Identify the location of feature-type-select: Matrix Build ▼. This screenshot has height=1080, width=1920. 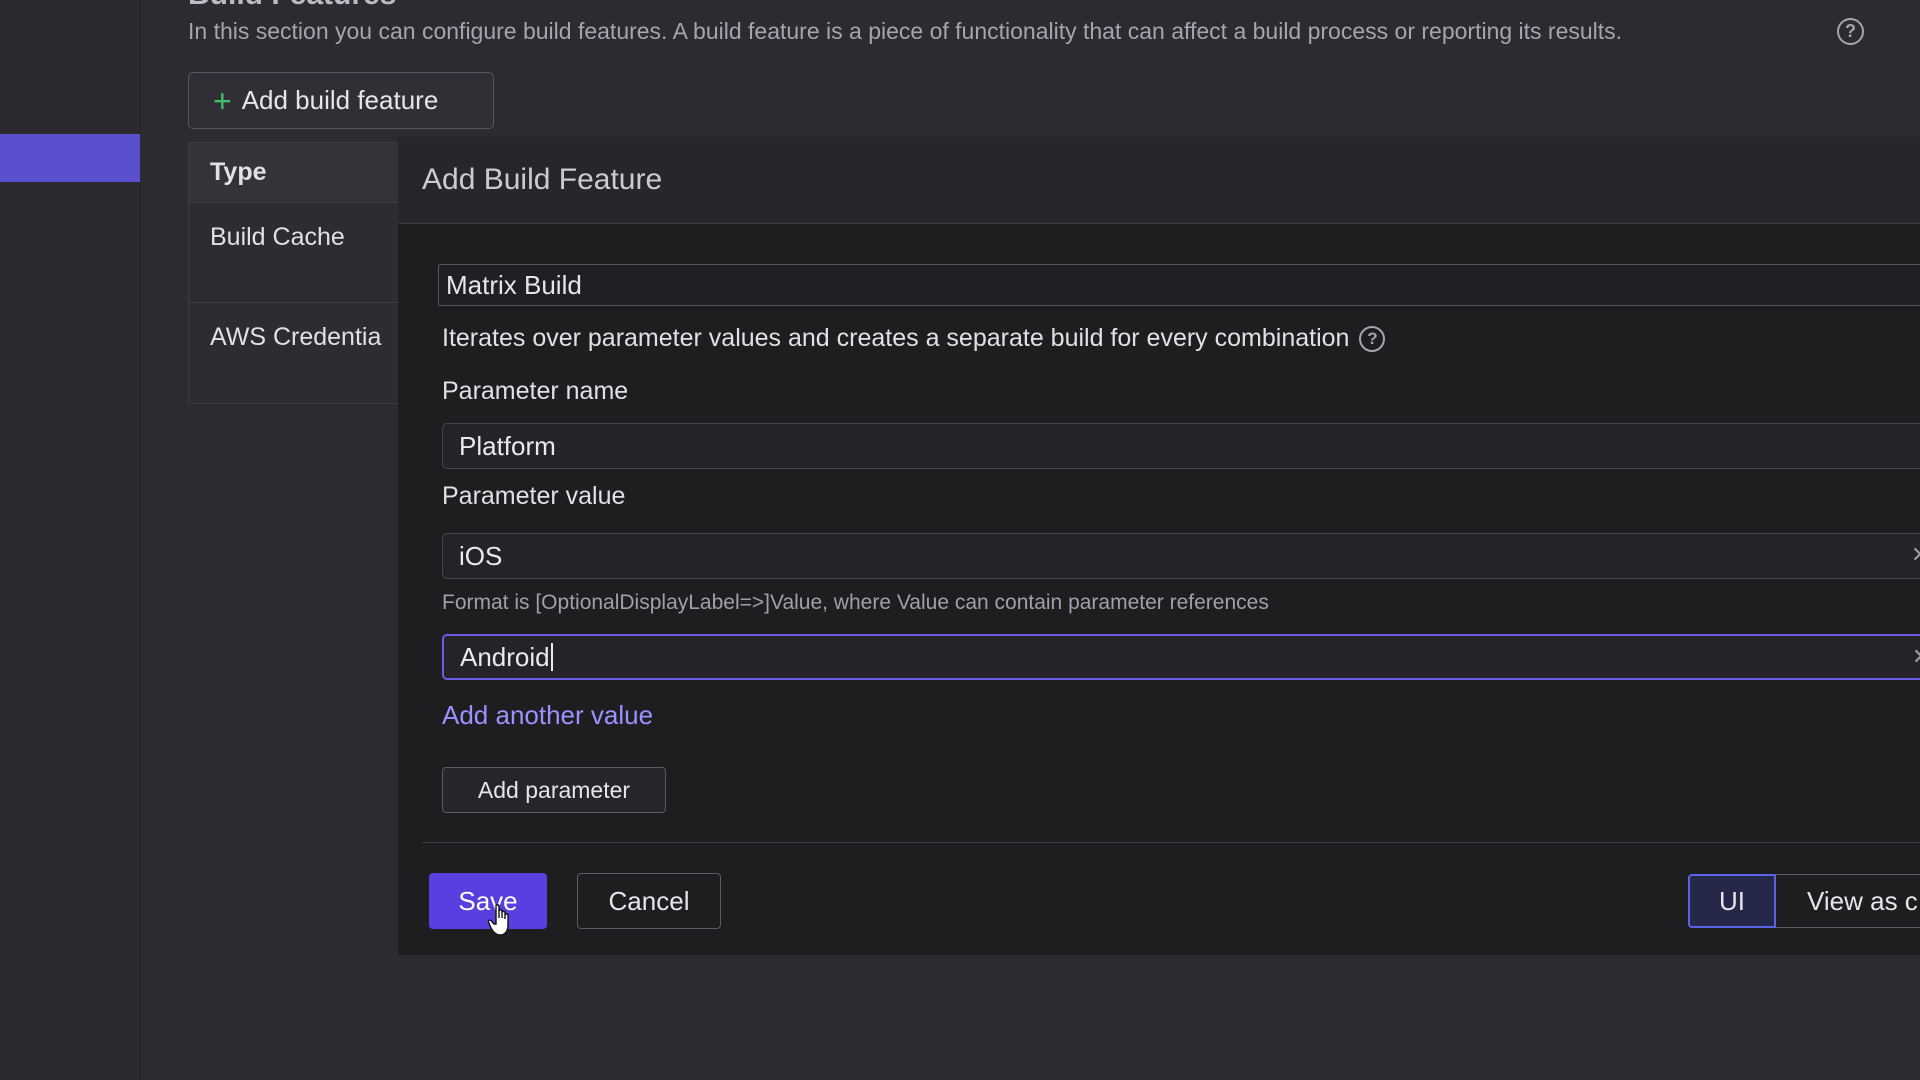
(1179, 285).